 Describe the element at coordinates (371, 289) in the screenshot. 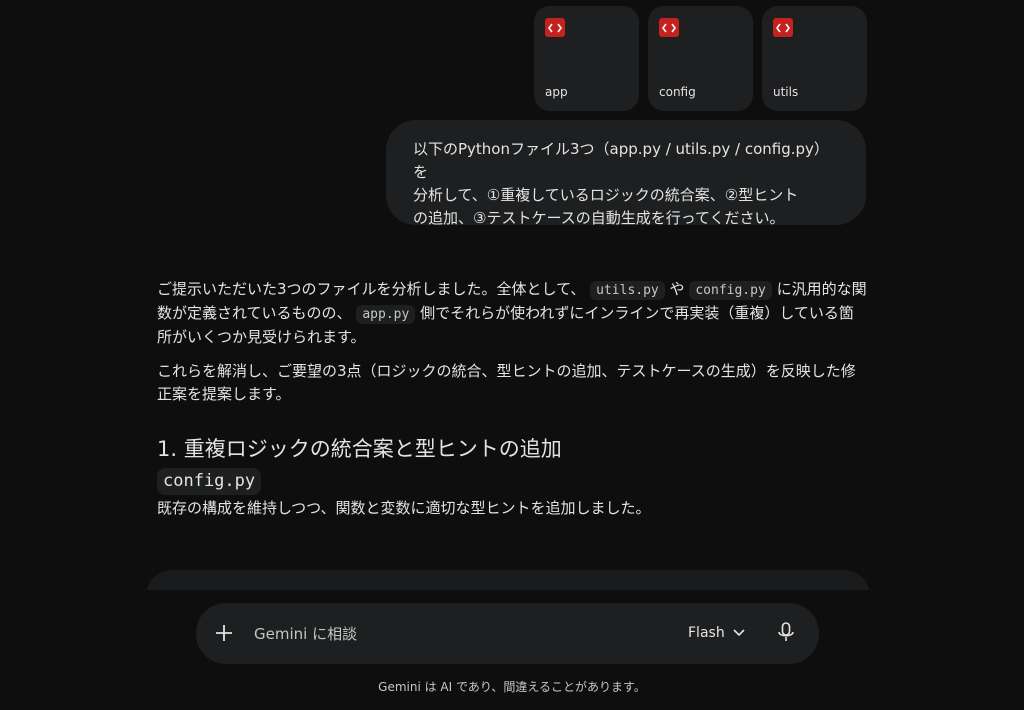

I see `response-text: ご提示いただいた3つのファイルを分析しました。全体として、` at that location.